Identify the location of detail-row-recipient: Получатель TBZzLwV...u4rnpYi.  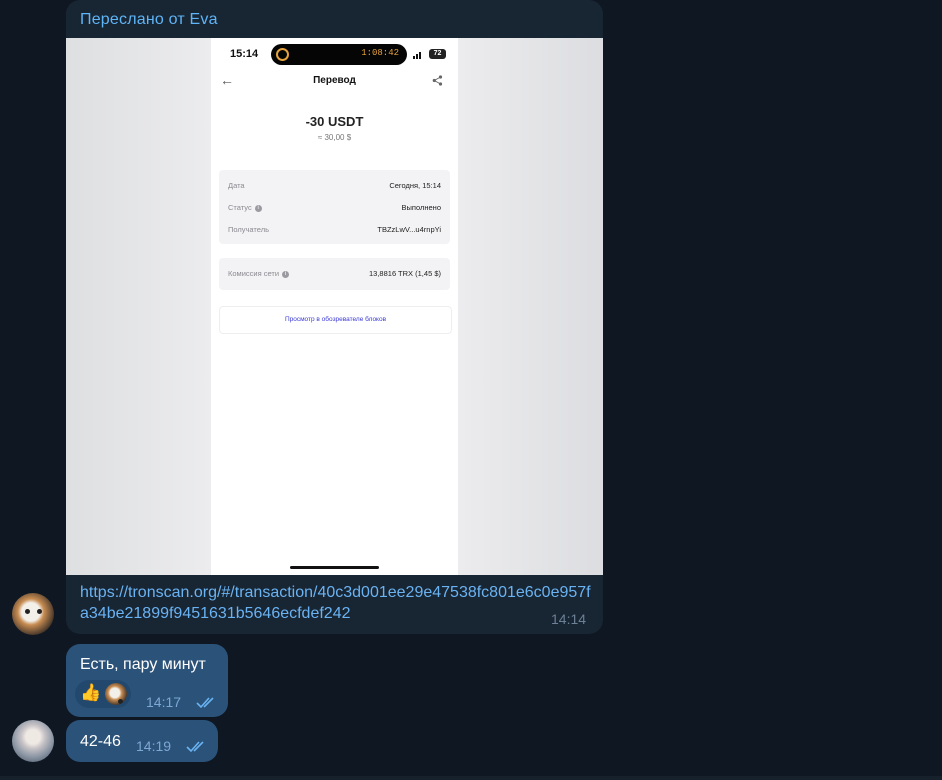
(334, 231).